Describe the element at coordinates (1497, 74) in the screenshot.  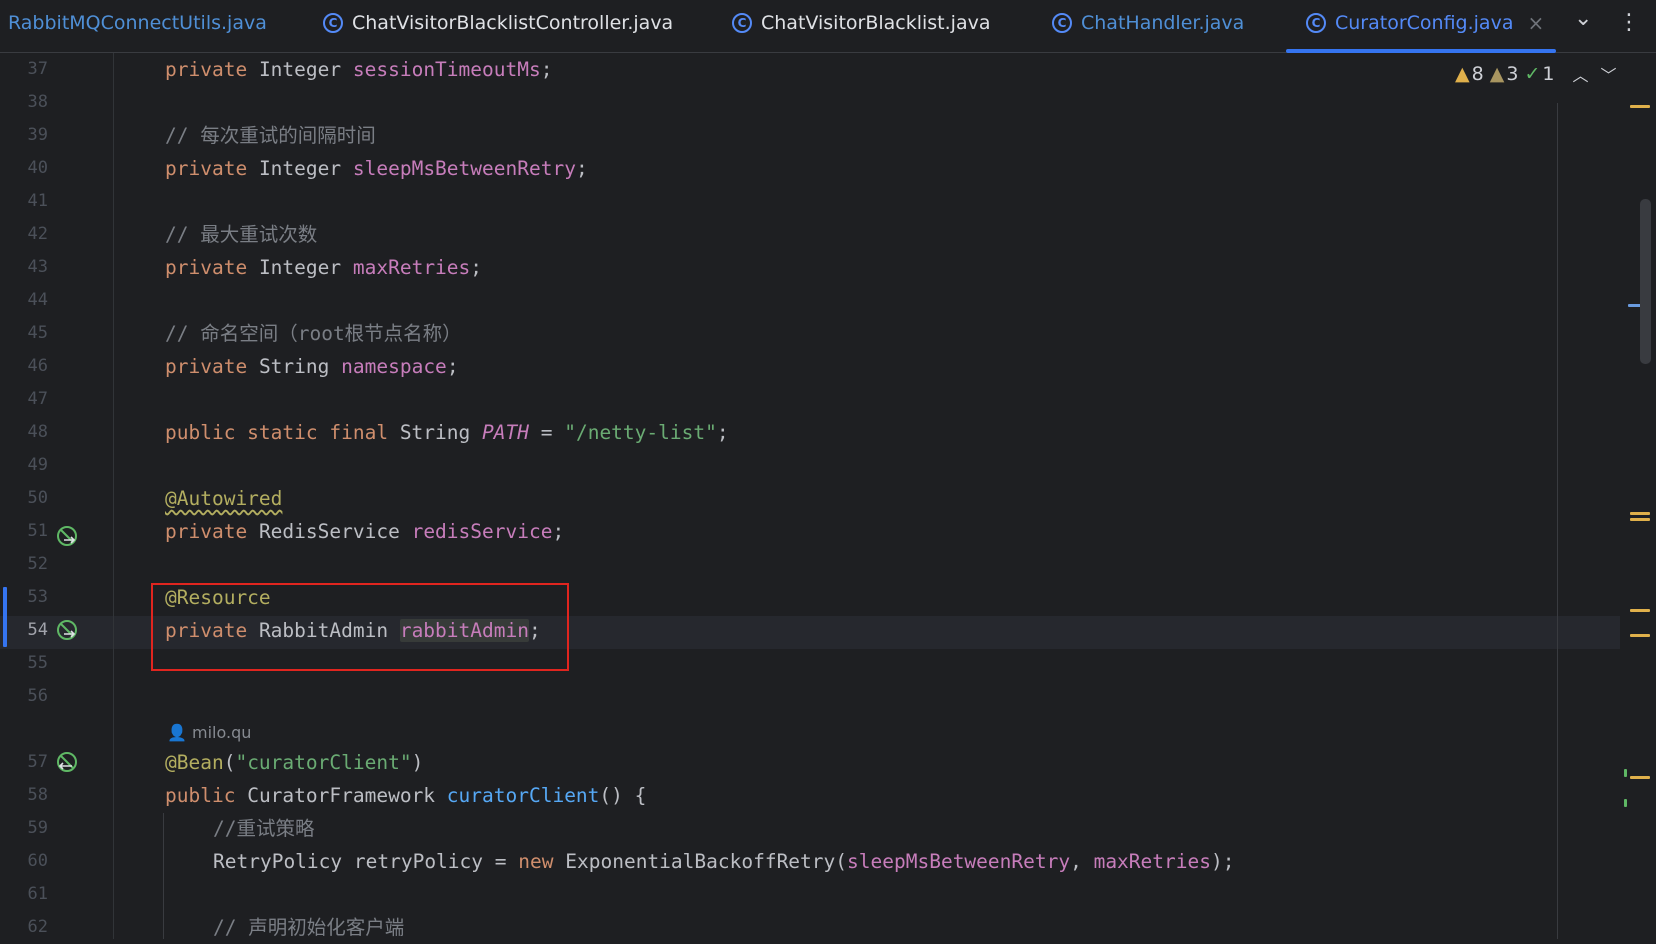
I see `weak-warning-icon: ▲` at that location.